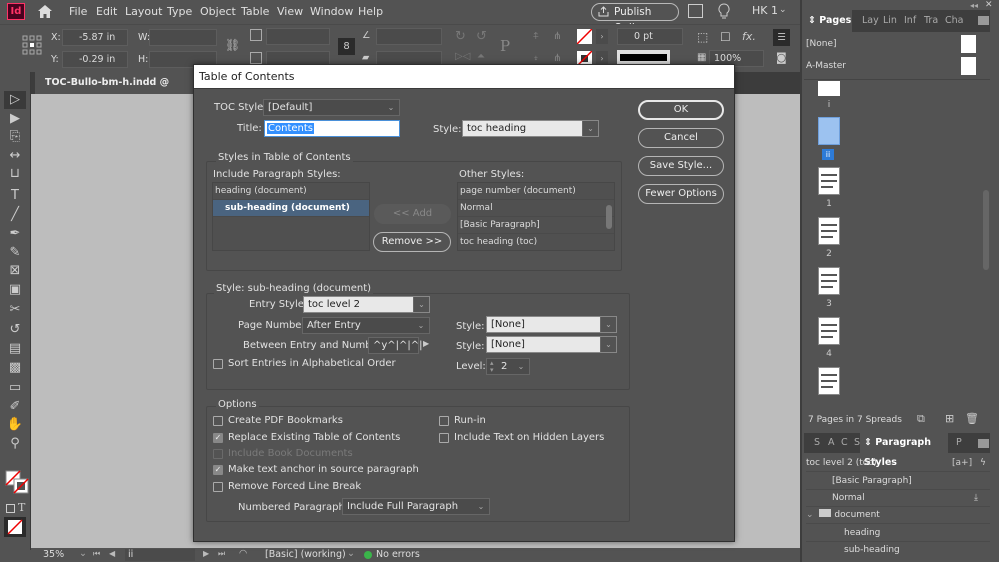 The height and width of the screenshot is (562, 999). Describe the element at coordinates (370, 11) in the screenshot. I see `menu-help: Help` at that location.